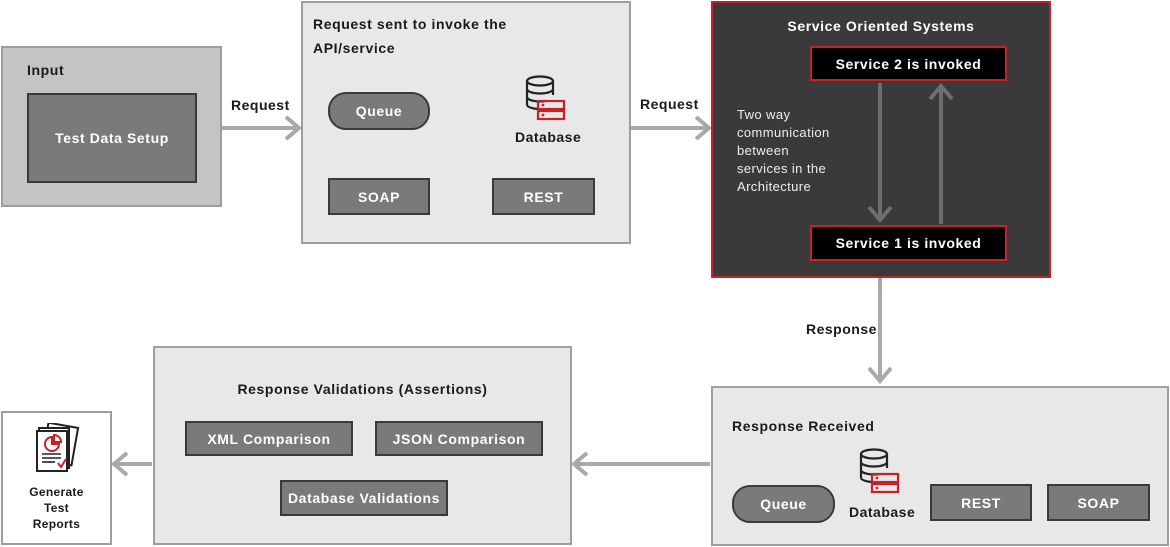 Image resolution: width=1170 pixels, height=547 pixels. I want to click on response-soap-button: SOAP, so click(1098, 502).